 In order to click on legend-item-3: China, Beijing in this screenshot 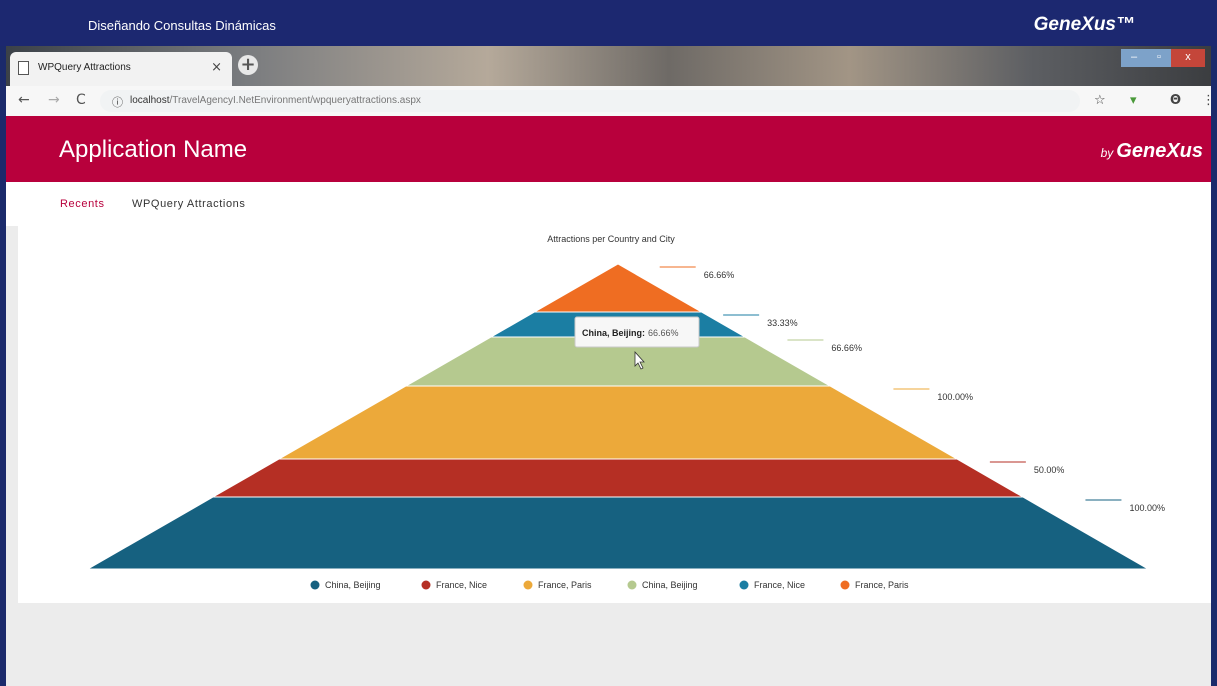, I will do `click(662, 585)`.